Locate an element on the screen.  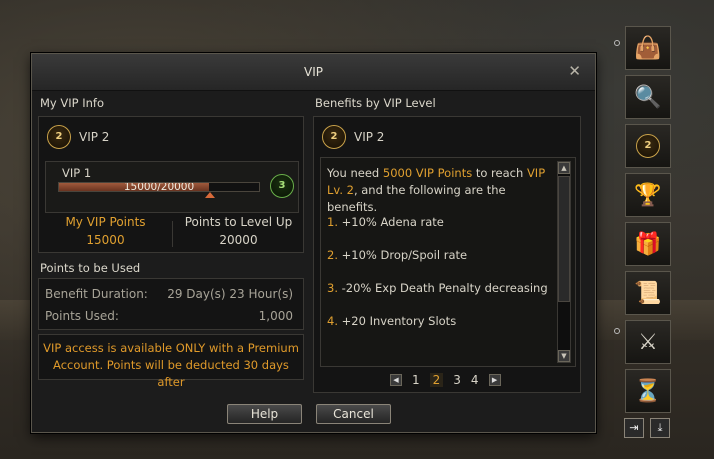
page-3: 3 is located at coordinates (457, 380).